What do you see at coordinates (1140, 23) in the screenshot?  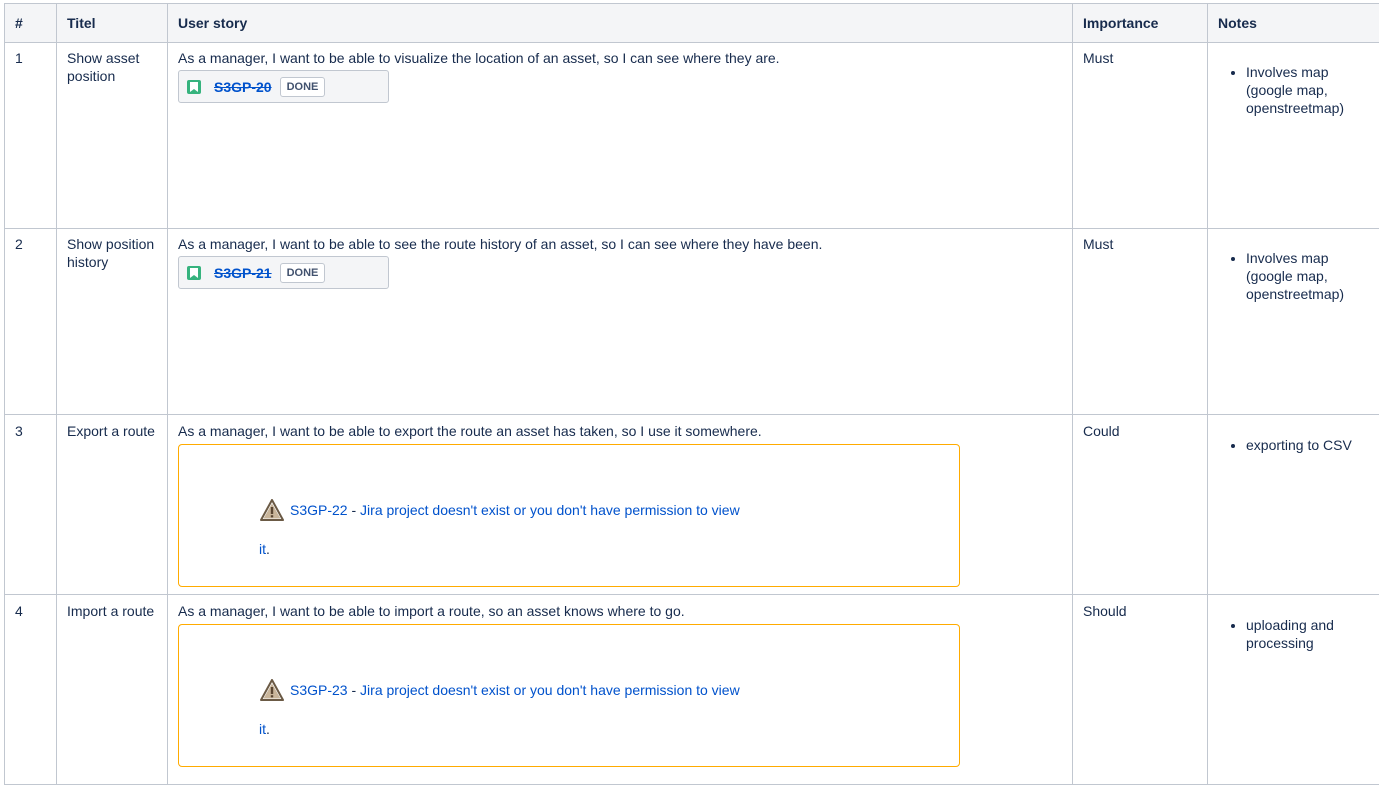 I see `header-importance: Importance` at bounding box center [1140, 23].